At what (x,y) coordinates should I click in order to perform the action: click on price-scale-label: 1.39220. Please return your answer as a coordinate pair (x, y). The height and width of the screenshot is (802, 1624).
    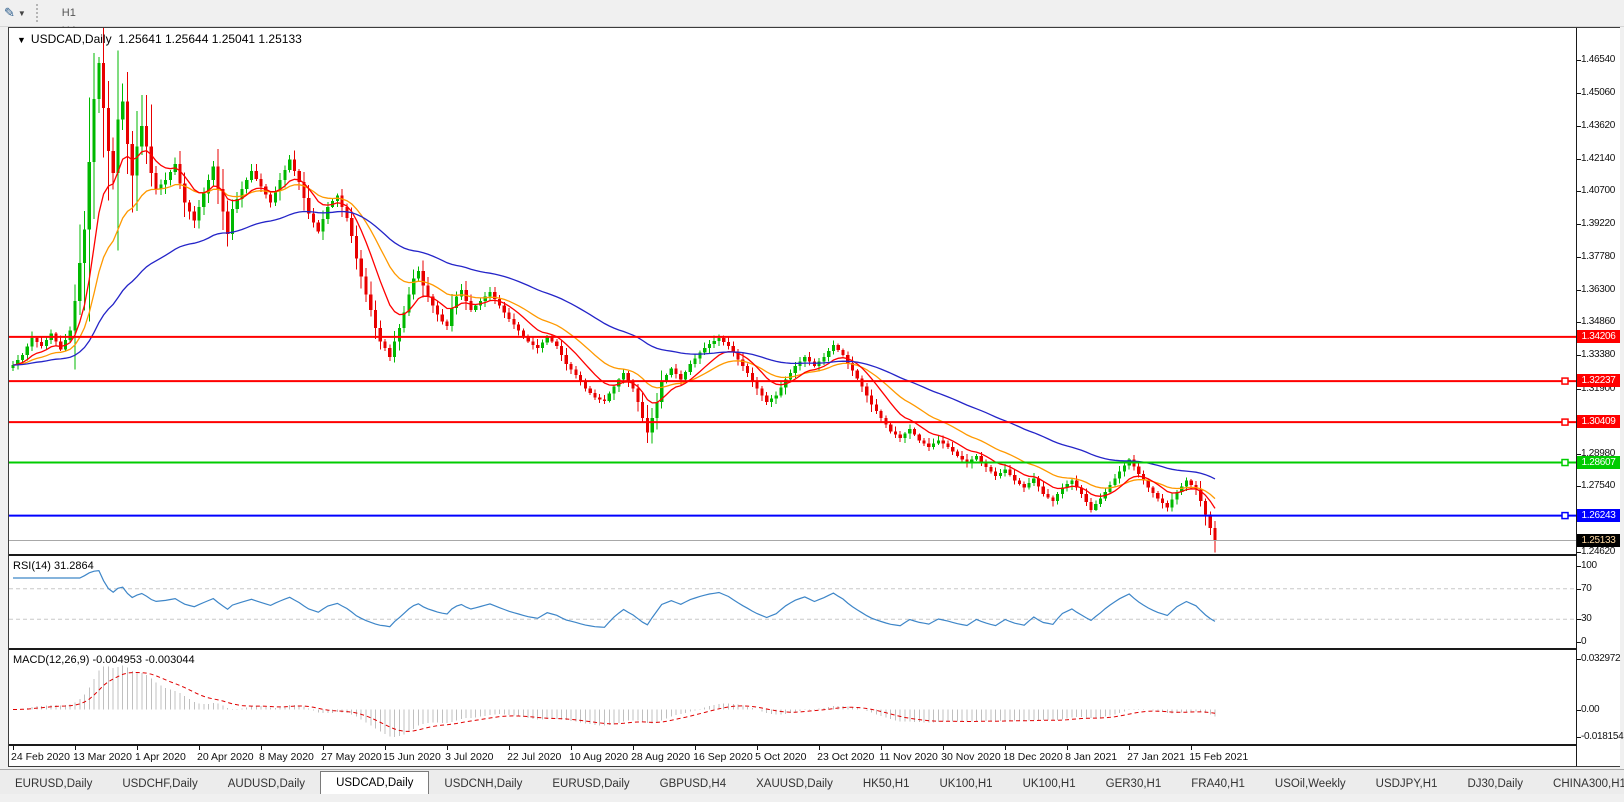
    Looking at the image, I should click on (1598, 224).